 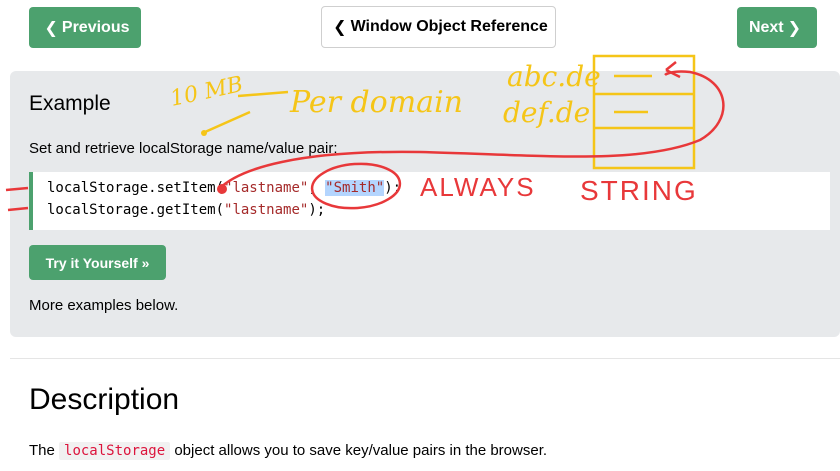 I want to click on example-title: Example, so click(x=70, y=103).